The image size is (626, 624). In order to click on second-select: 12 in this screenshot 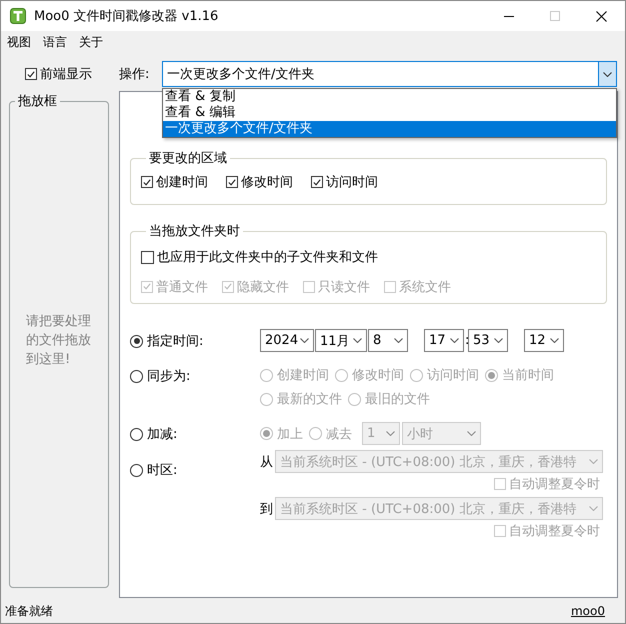, I will do `click(544, 340)`.